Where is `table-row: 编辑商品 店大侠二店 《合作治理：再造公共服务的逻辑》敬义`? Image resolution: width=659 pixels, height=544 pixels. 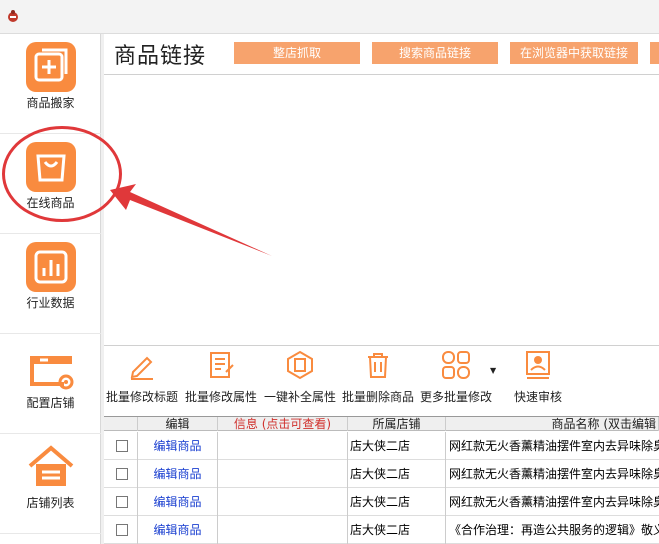 table-row: 编辑商品 店大侠二店 《合作治理：再造公共服务的逻辑》敬义 is located at coordinates (381, 530).